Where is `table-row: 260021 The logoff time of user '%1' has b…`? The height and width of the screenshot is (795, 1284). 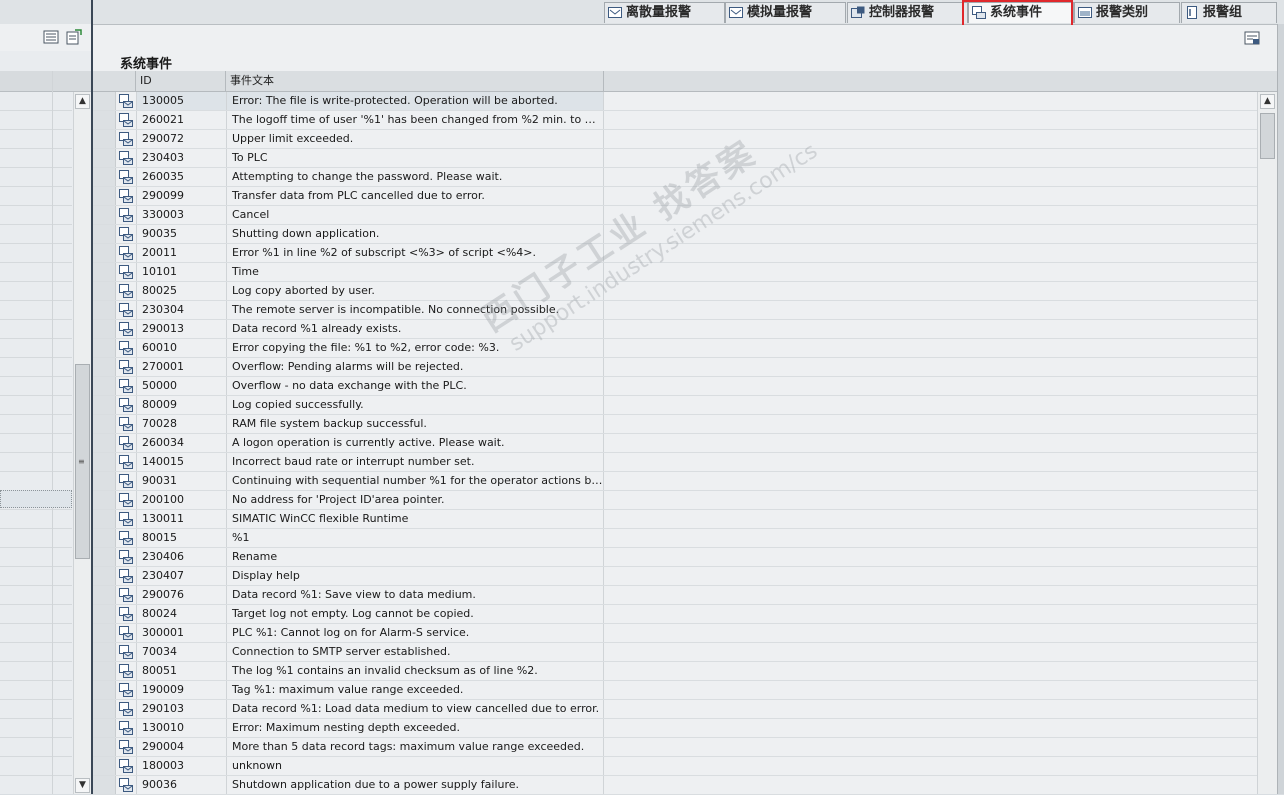 table-row: 260021 The logoff time of user '%1' has b… is located at coordinates (675, 120).